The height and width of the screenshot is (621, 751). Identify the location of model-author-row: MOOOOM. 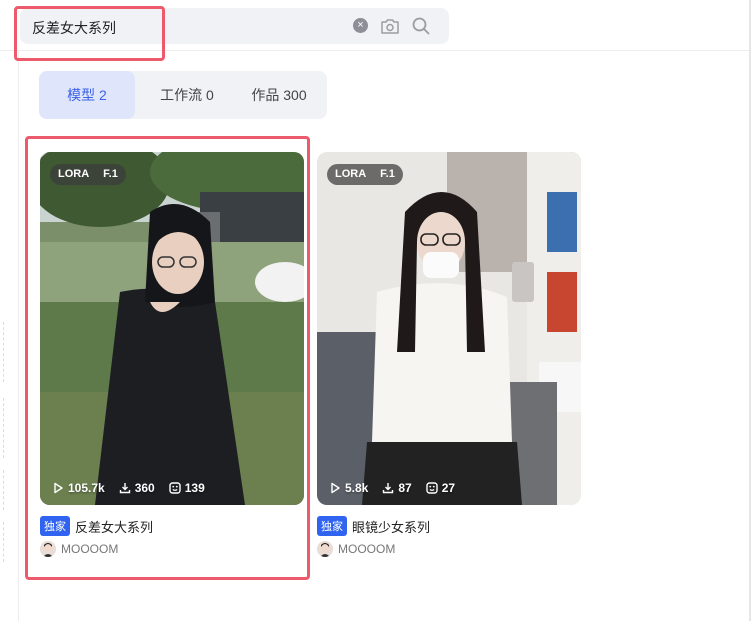
(356, 549).